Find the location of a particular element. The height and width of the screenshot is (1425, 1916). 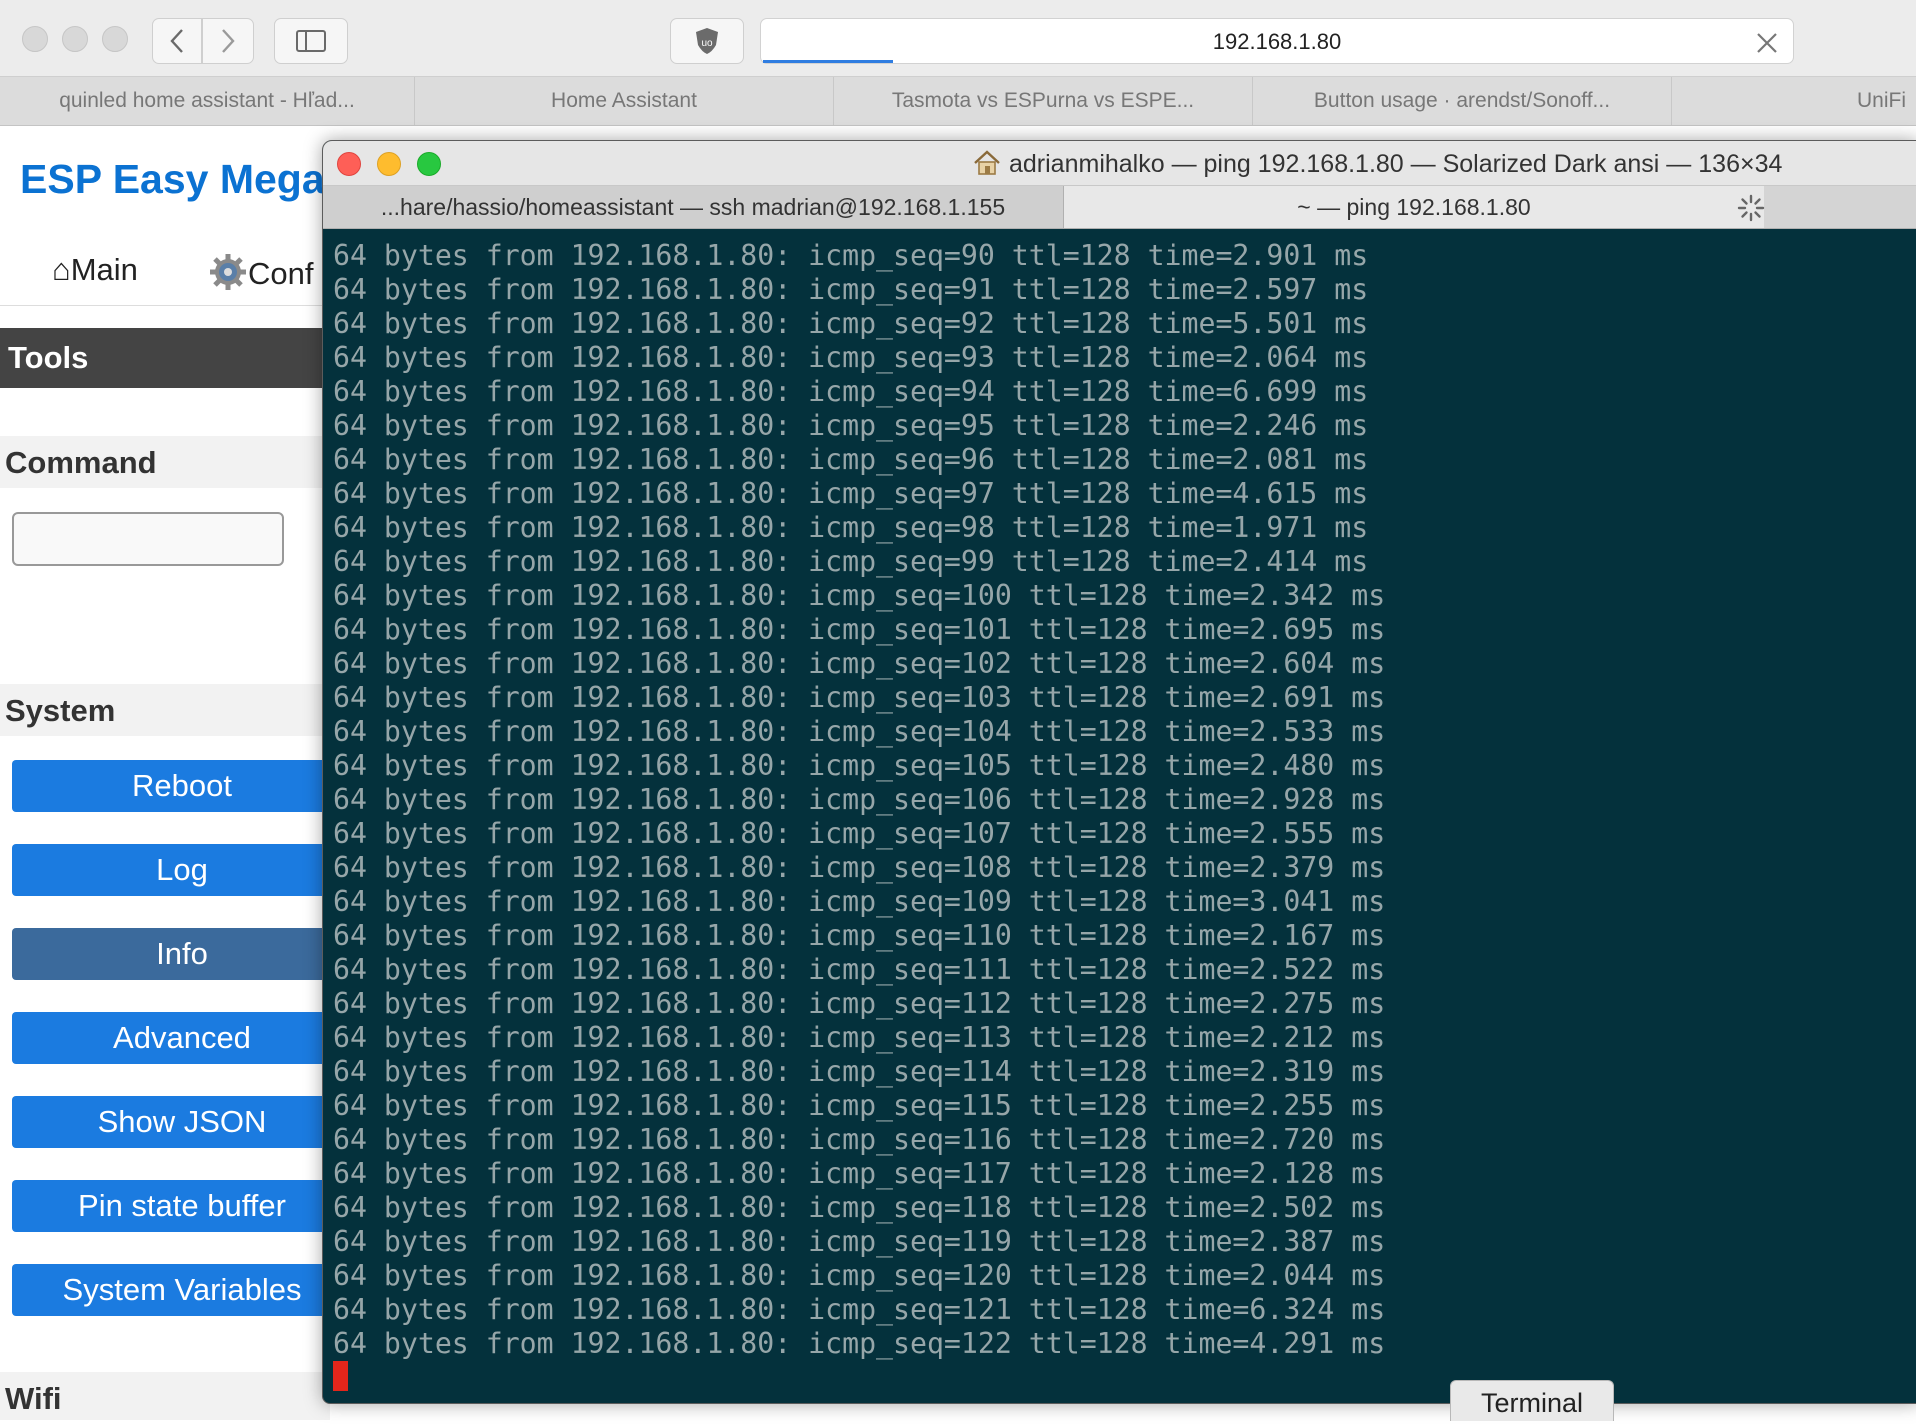

chevron-left-icon is located at coordinates (176, 41).